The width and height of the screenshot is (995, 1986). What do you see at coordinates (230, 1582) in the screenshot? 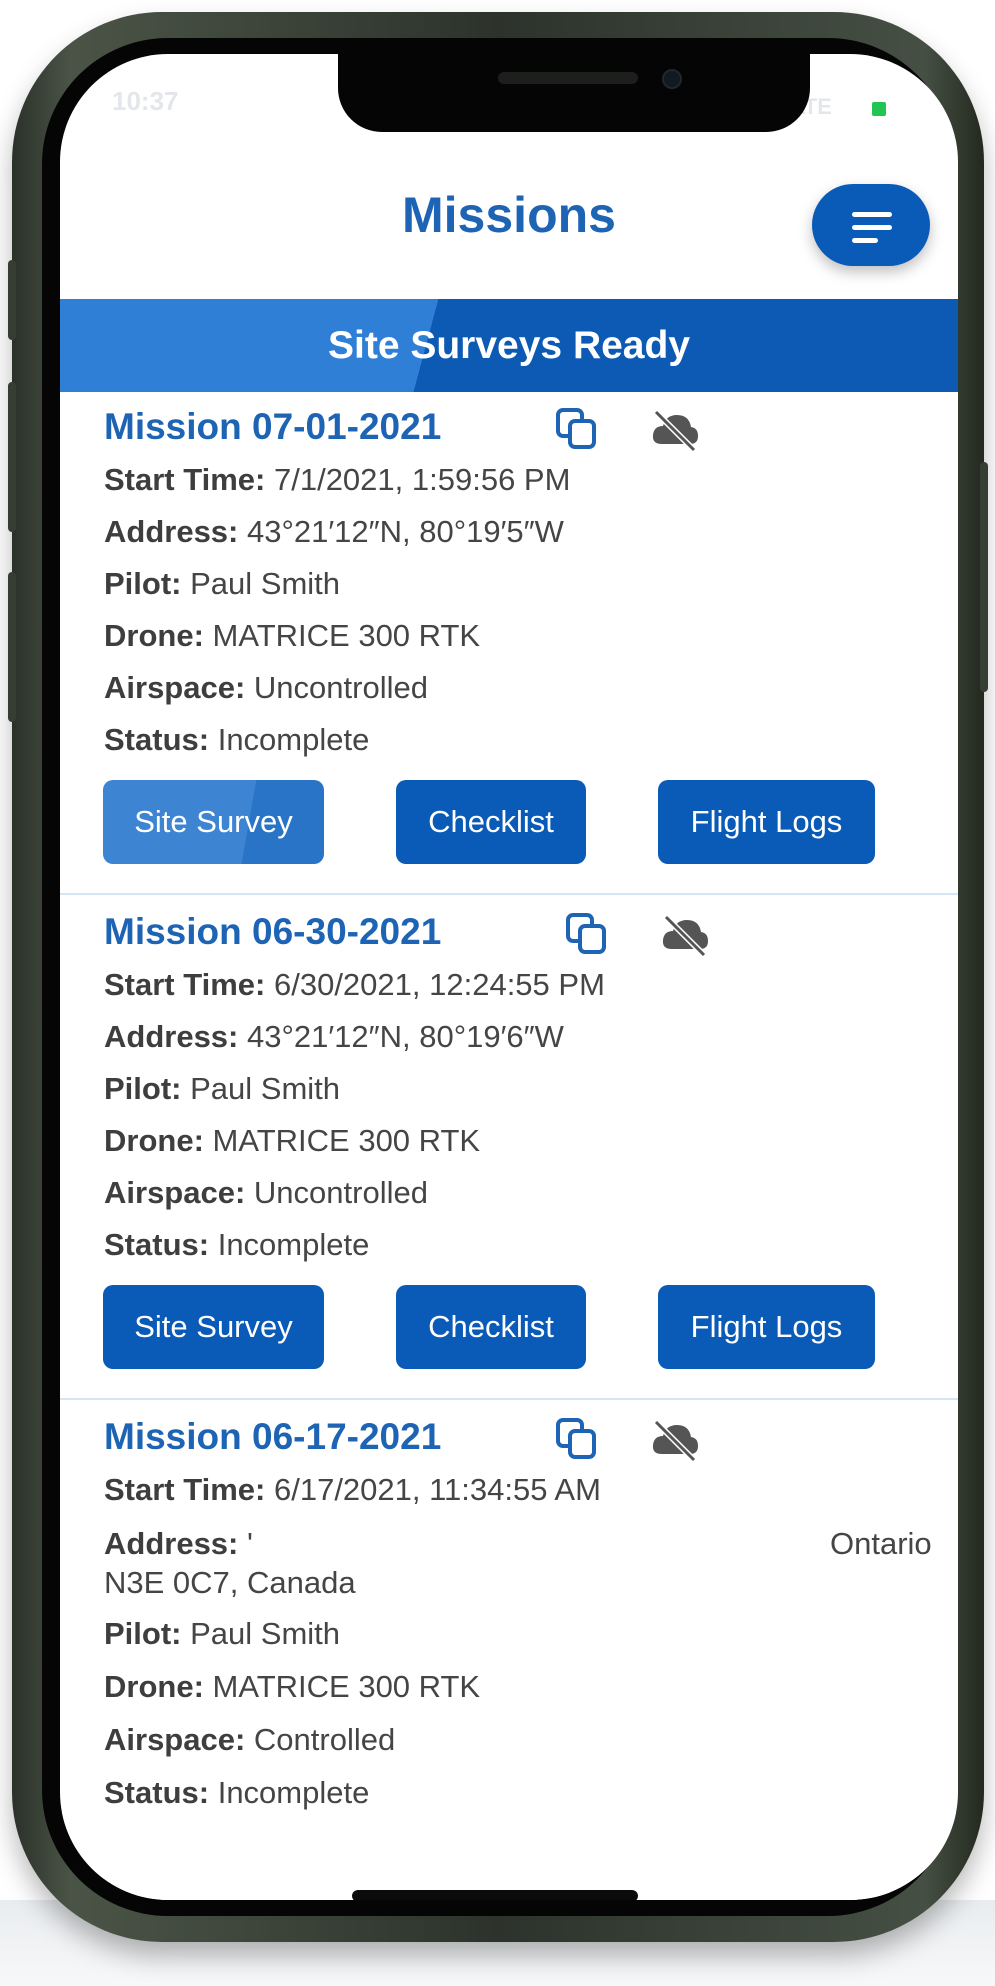
I see `address-line-2: N3E 0C7, Canada` at bounding box center [230, 1582].